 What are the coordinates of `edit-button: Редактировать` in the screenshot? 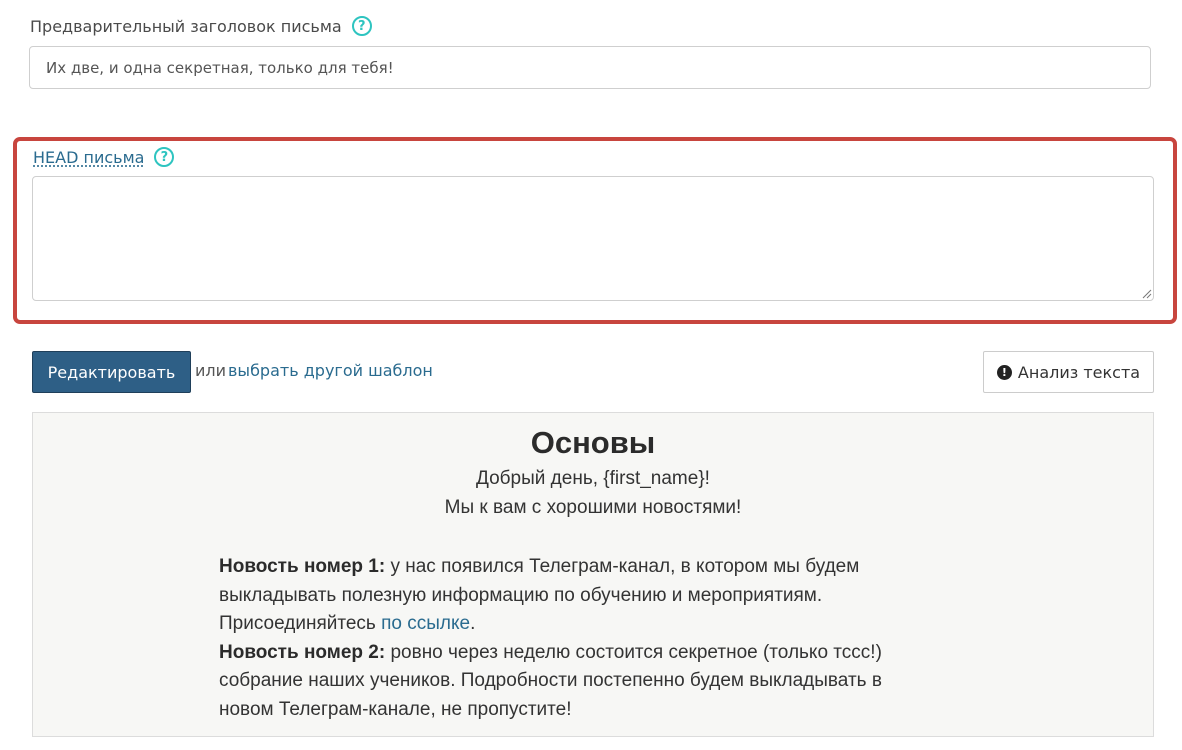 It's located at (111, 372).